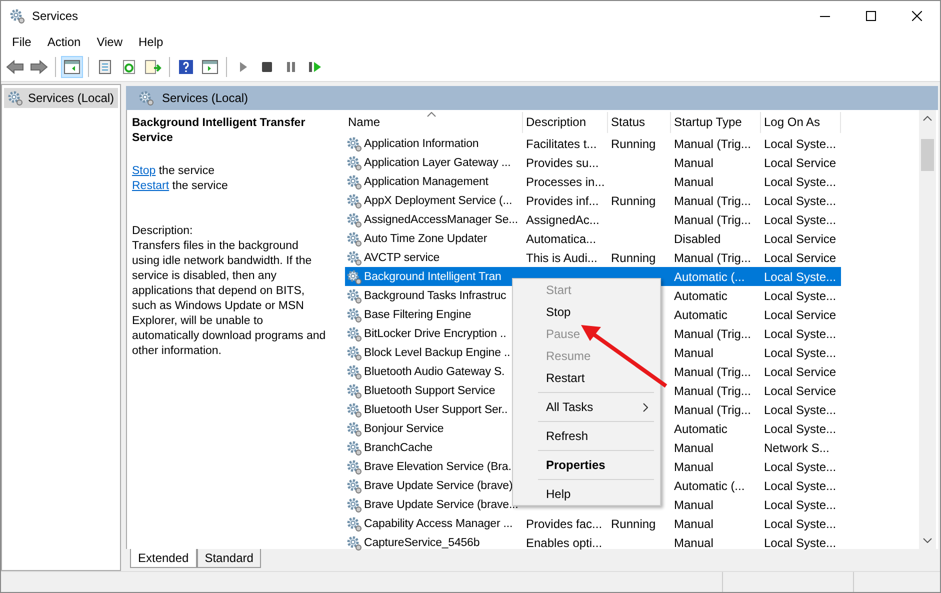  Describe the element at coordinates (586, 378) in the screenshot. I see `menu-item: Restart` at that location.